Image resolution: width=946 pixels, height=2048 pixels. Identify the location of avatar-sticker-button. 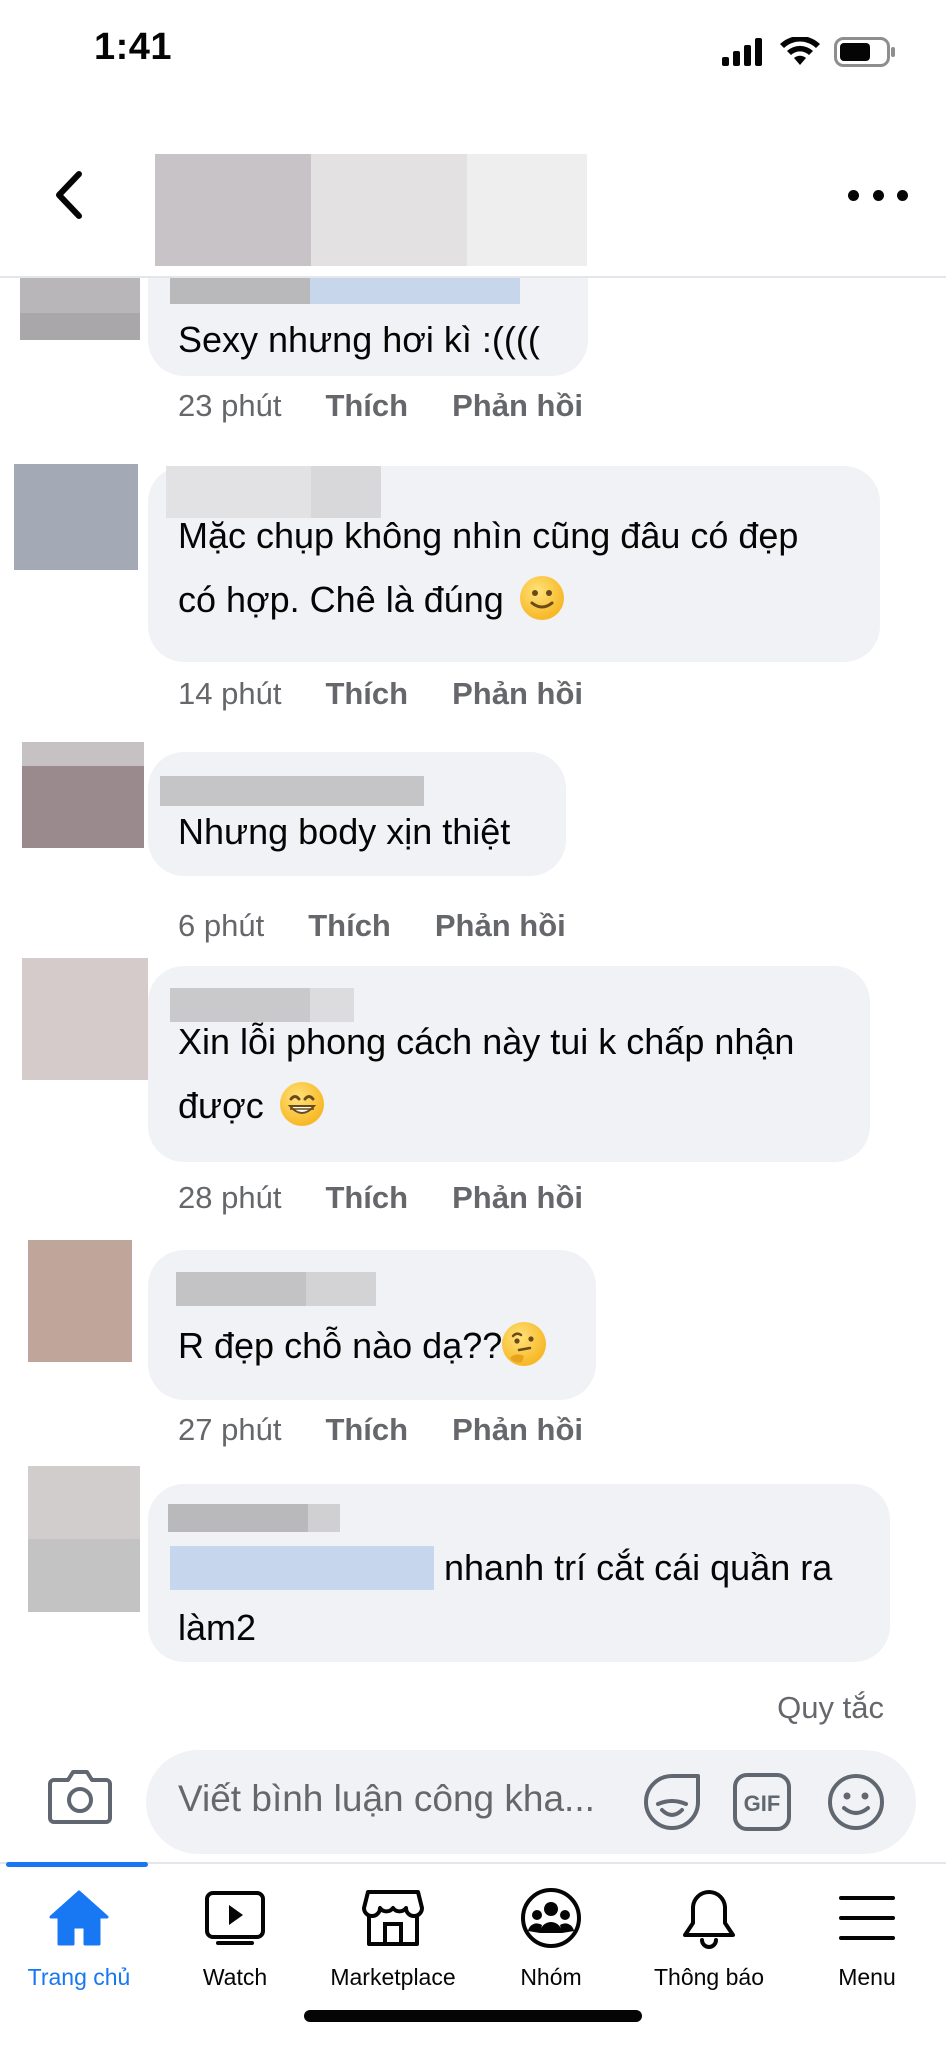
(672, 1802).